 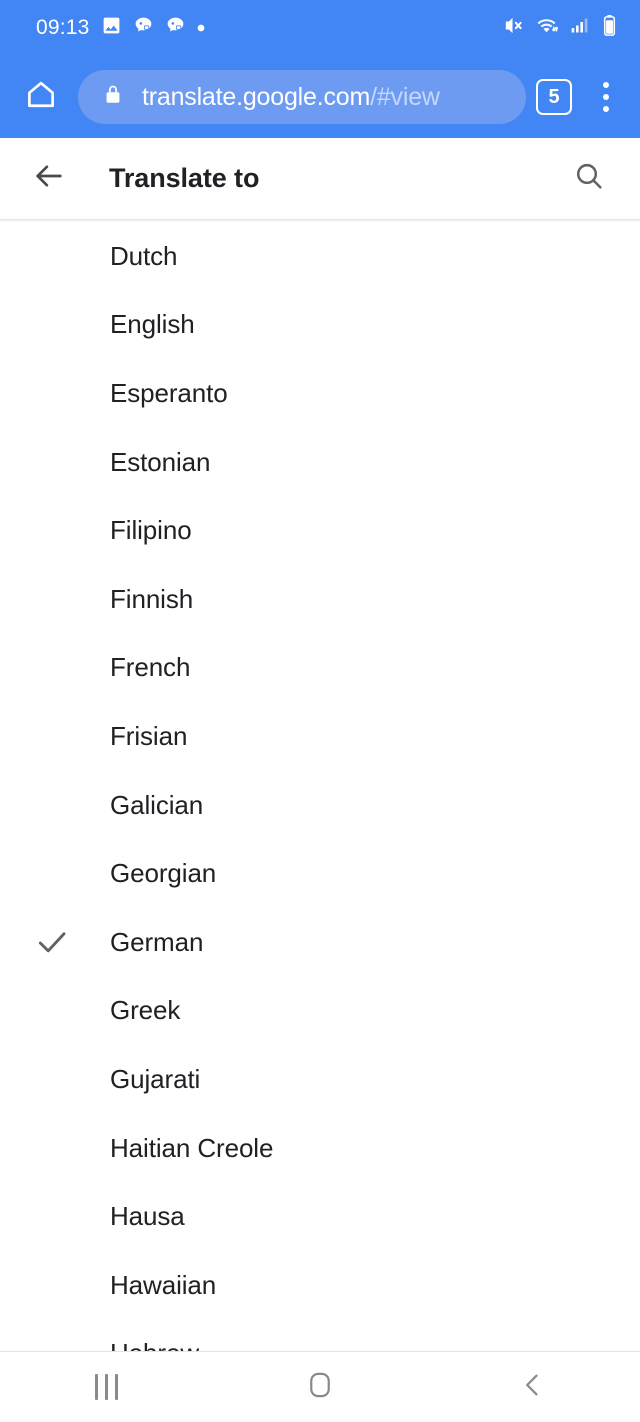 I want to click on language-list-item: Estonian, so click(x=320, y=462).